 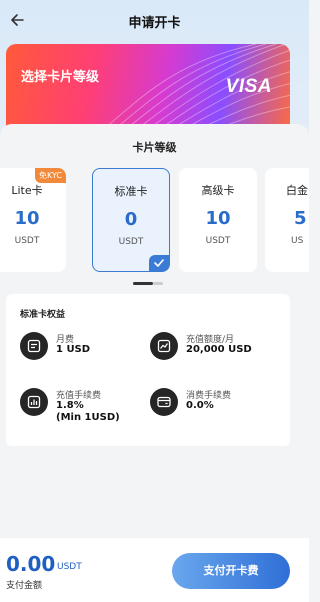 I want to click on tier-price: 0, so click(x=131, y=219).